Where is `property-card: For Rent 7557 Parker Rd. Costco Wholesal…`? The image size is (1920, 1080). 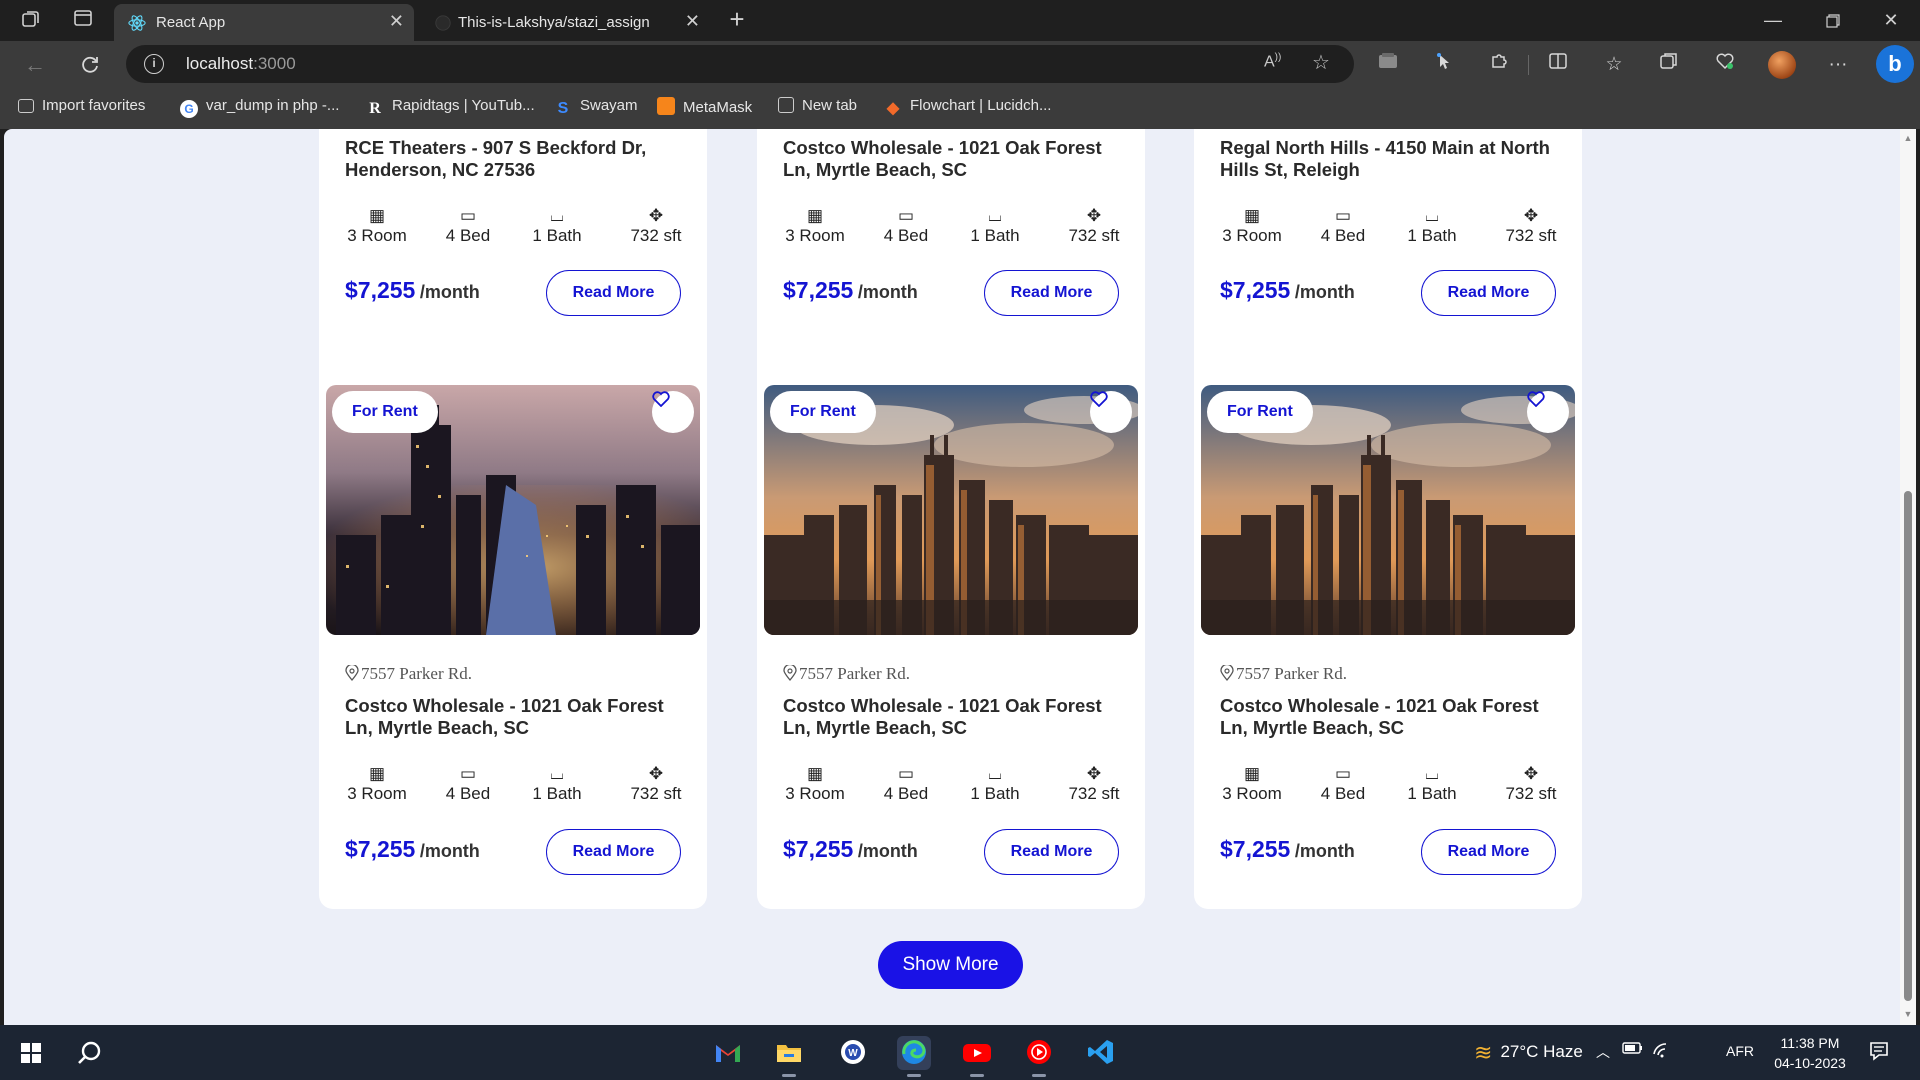
property-card: For Rent 7557 Parker Rd. Costco Wholesal… is located at coordinates (1388, 643).